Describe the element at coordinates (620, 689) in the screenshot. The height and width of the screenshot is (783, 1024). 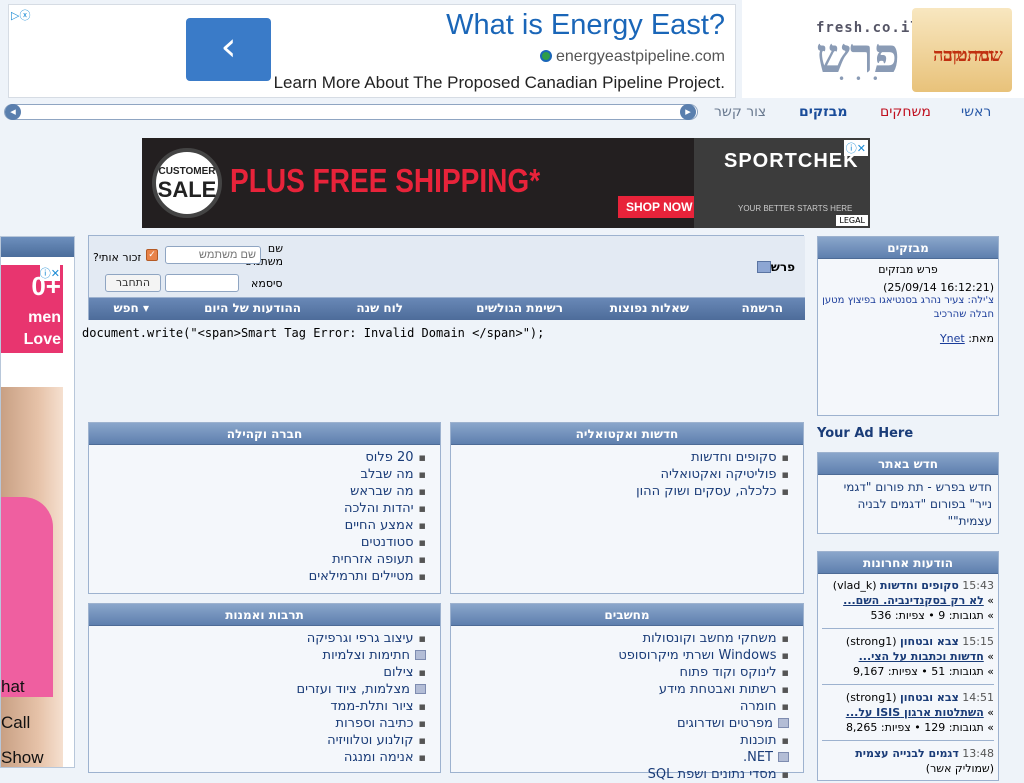
I see `forum-link: ▪רשתות ואבטחת מידע` at that location.